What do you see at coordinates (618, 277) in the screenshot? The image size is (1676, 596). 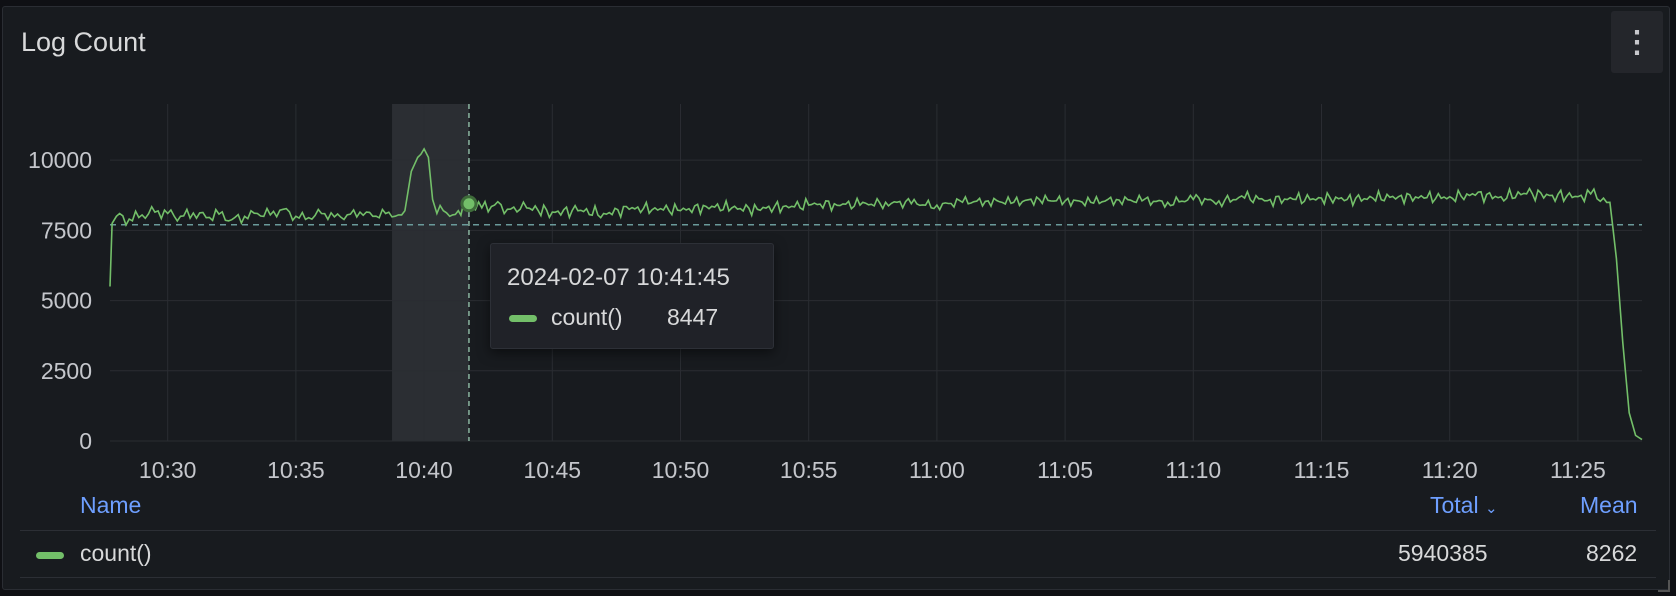 I see `tooltip-time: 2024-02-07 10:41:45` at bounding box center [618, 277].